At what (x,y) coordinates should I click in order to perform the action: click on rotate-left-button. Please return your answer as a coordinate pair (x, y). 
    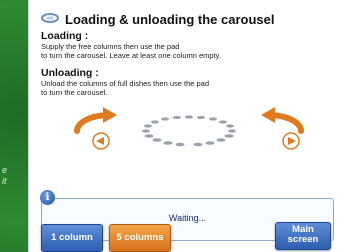
    Looking at the image, I should click on (101, 141).